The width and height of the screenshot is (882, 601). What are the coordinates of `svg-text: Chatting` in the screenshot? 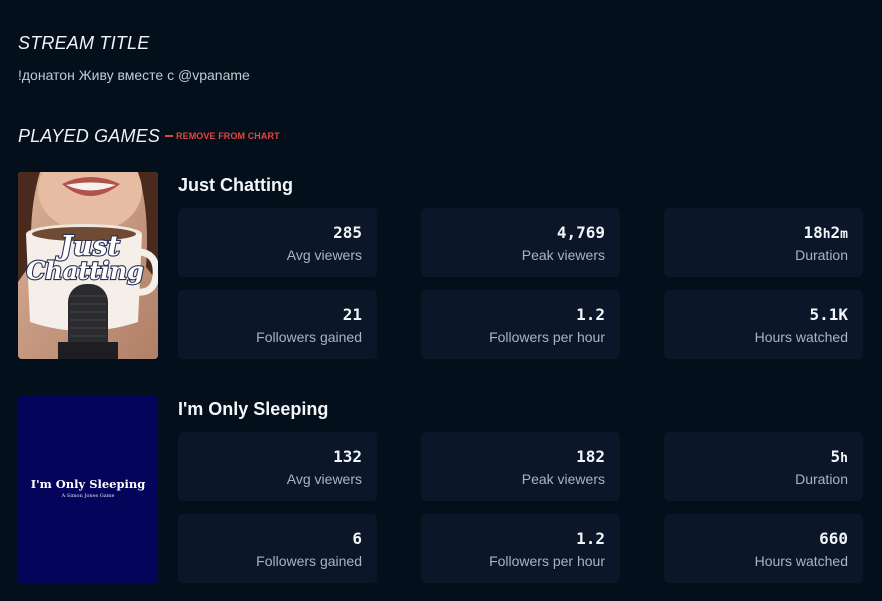 It's located at (85, 270).